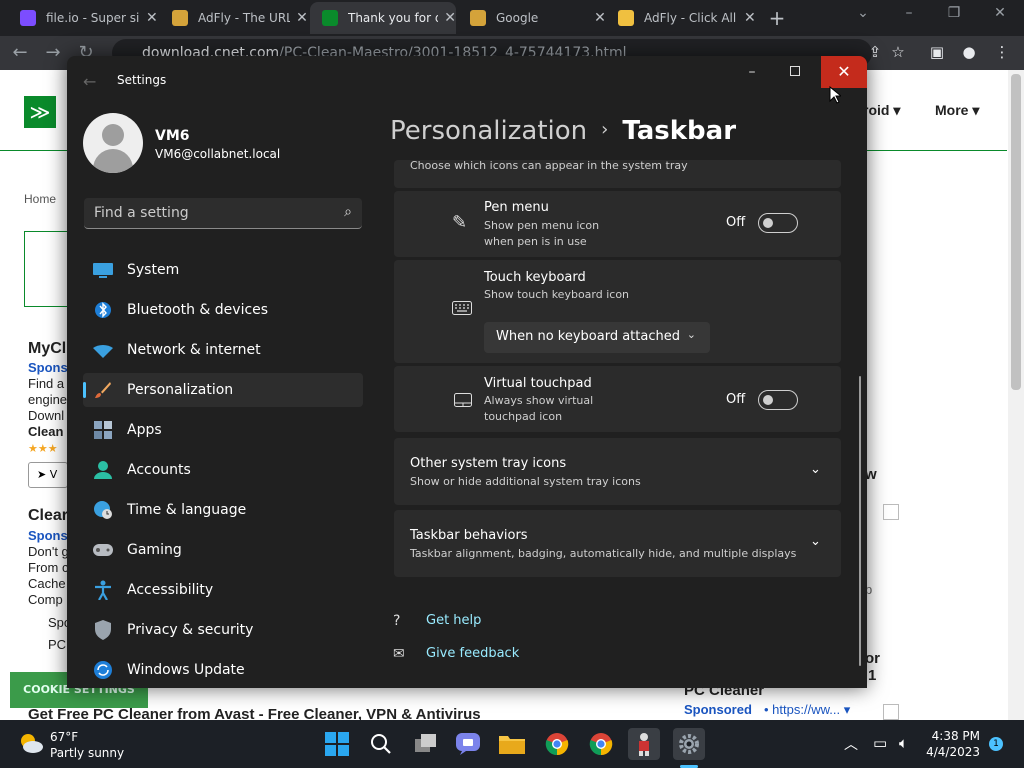  Describe the element at coordinates (969, 53) in the screenshot. I see `profile-icon: ●` at that location.